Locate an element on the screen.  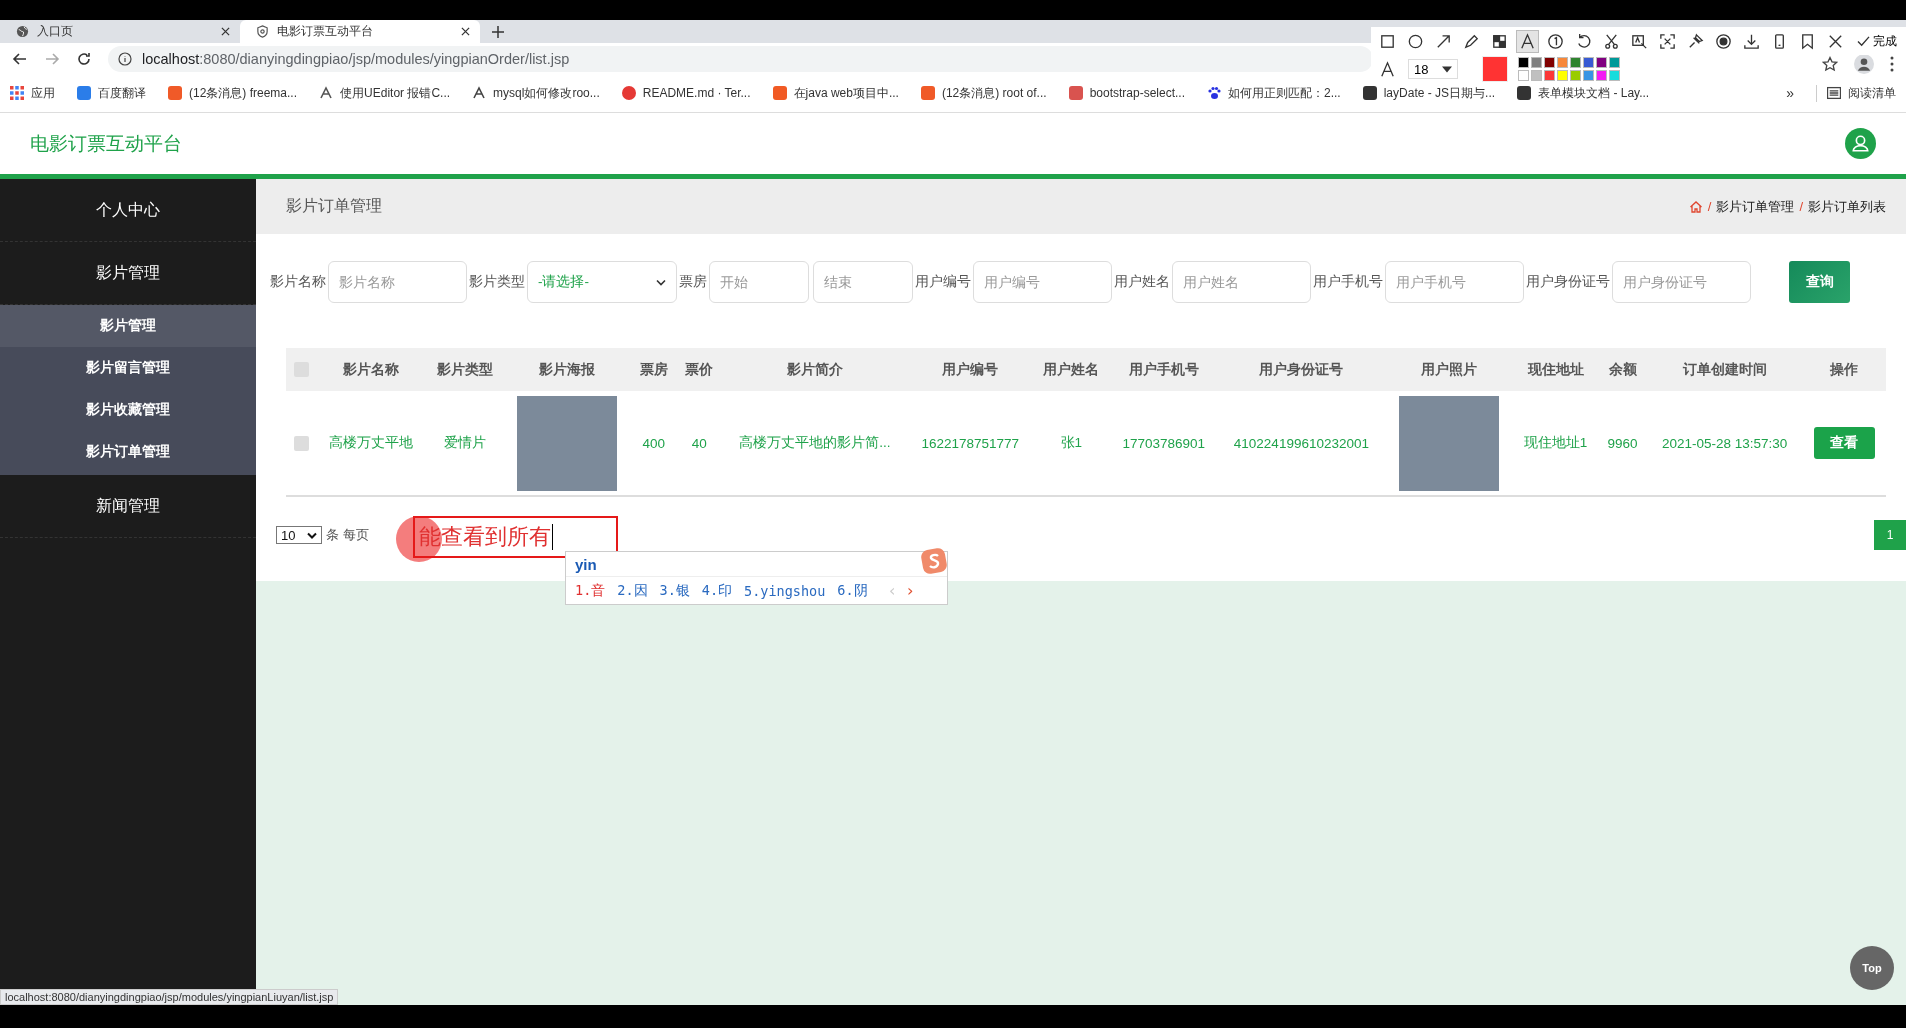
column-header: 影片海报 is located at coordinates (567, 369).